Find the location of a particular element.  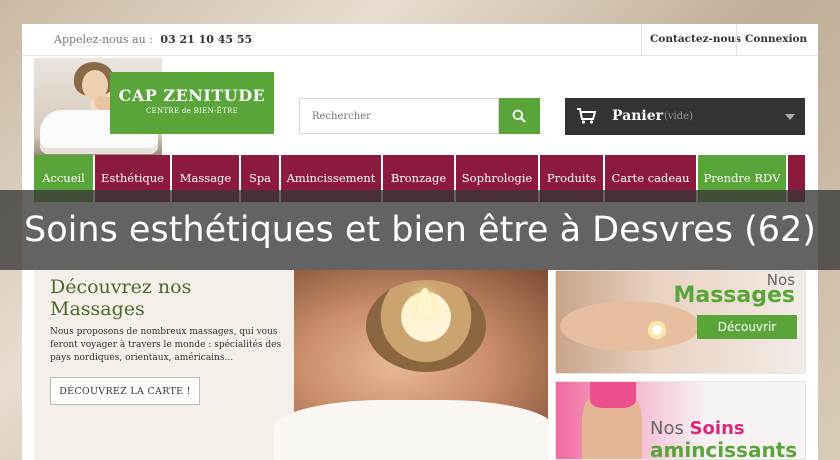

promo-amincissants-pre: Nos is located at coordinates (670, 428).